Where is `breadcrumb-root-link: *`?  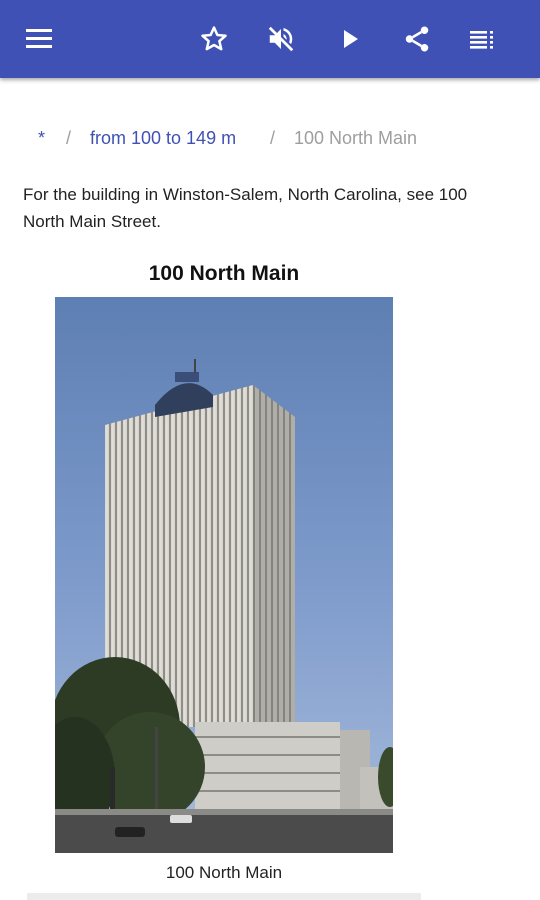
breadcrumb-root-link: * is located at coordinates (41, 138).